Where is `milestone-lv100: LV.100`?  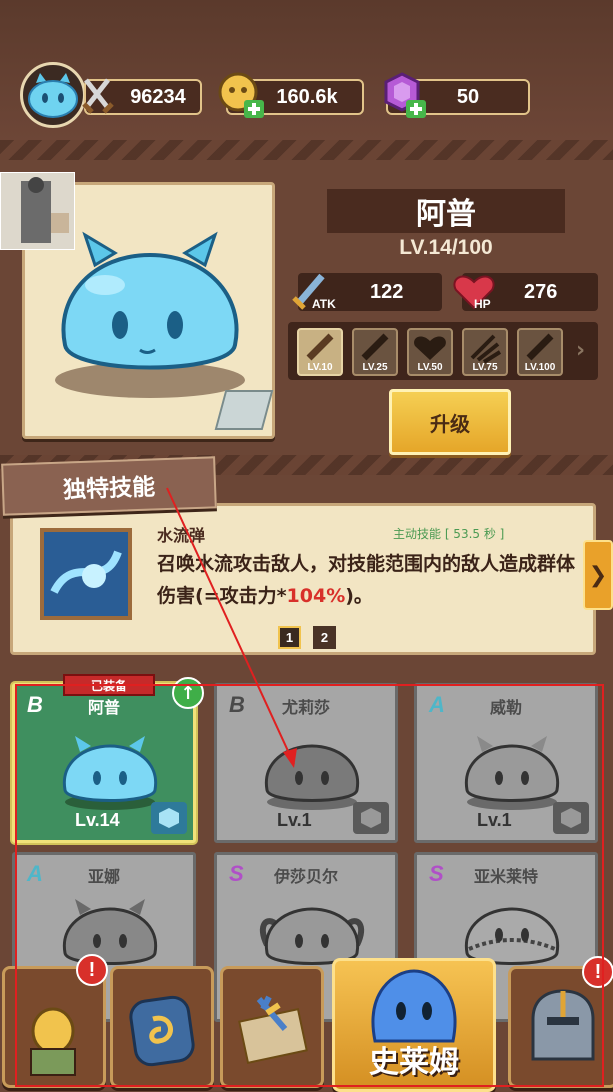 milestone-lv100: LV.100 is located at coordinates (540, 352).